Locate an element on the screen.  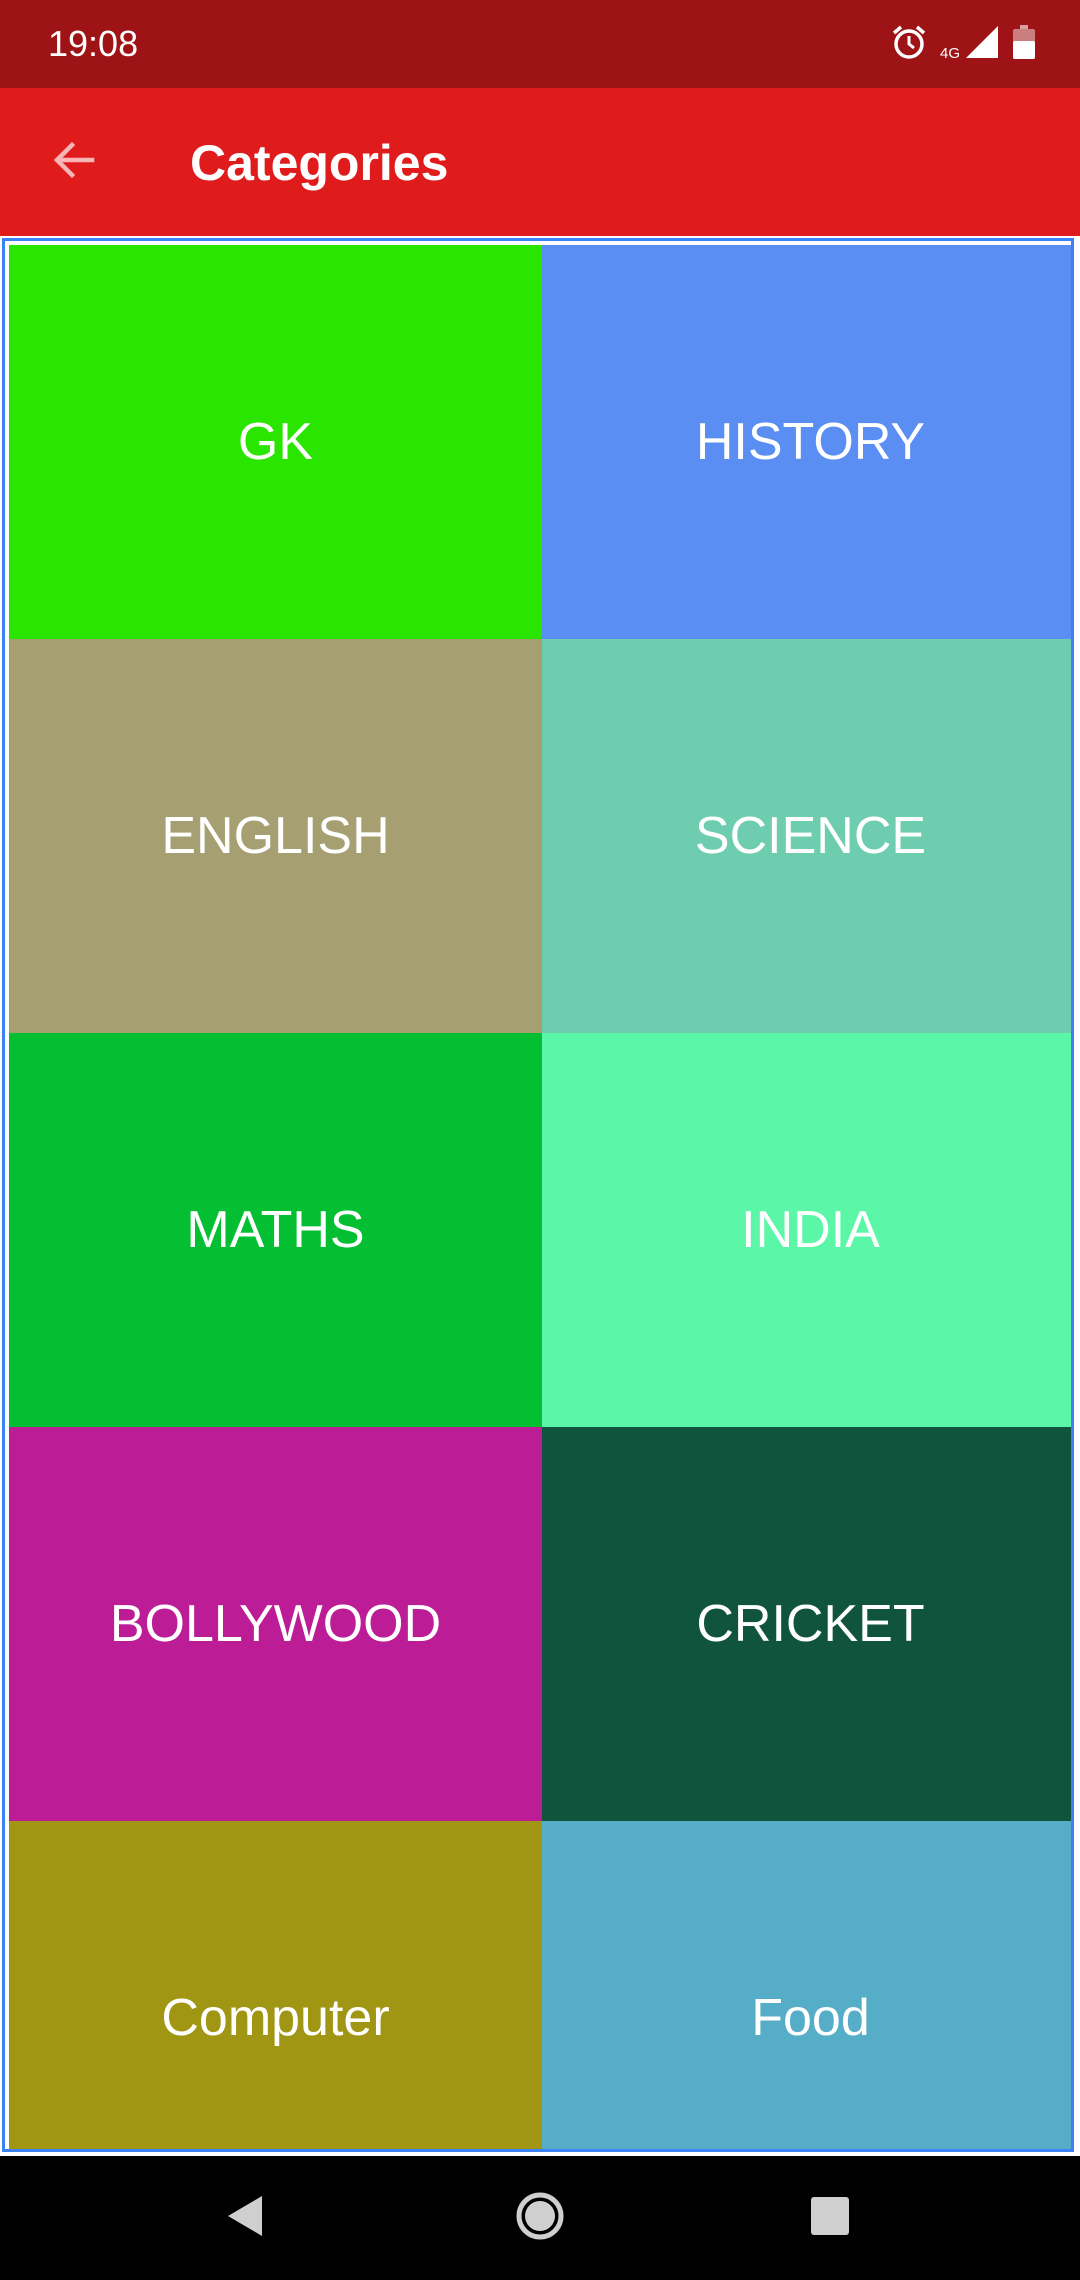
category-label: INDIA is located at coordinates (810, 1230).